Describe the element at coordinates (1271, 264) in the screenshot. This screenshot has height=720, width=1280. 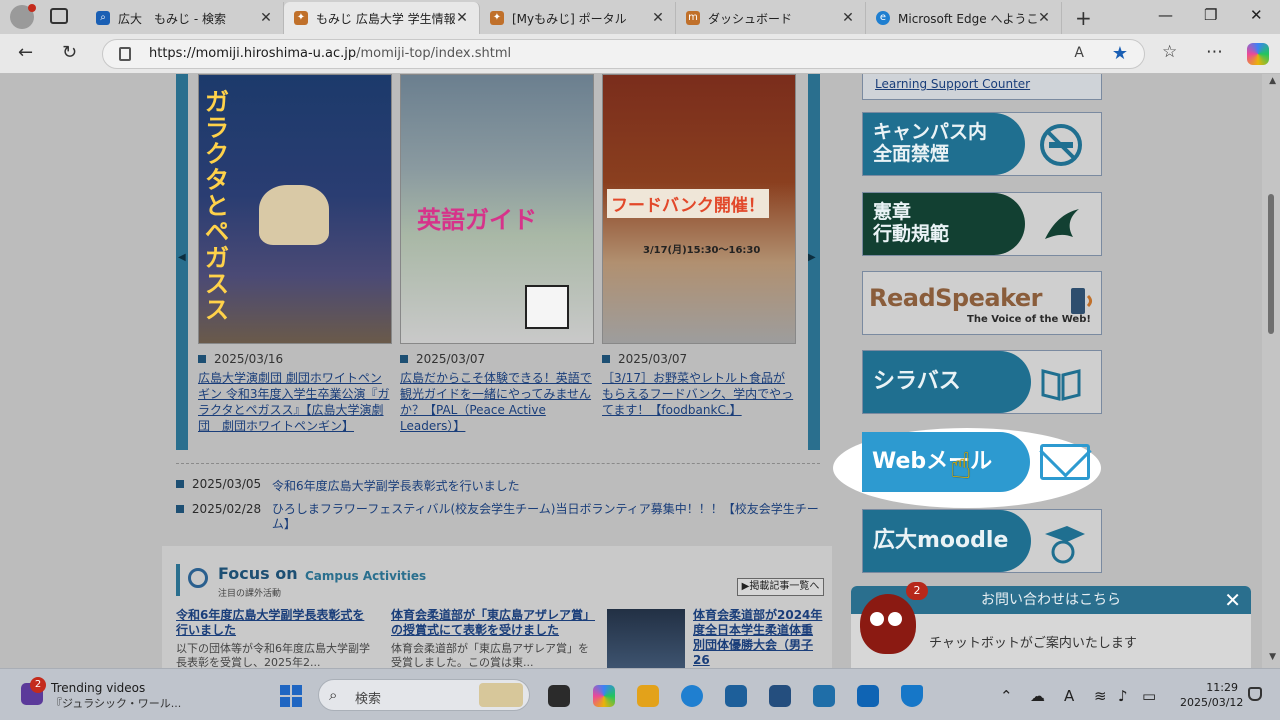
I see `scroll-thumb` at that location.